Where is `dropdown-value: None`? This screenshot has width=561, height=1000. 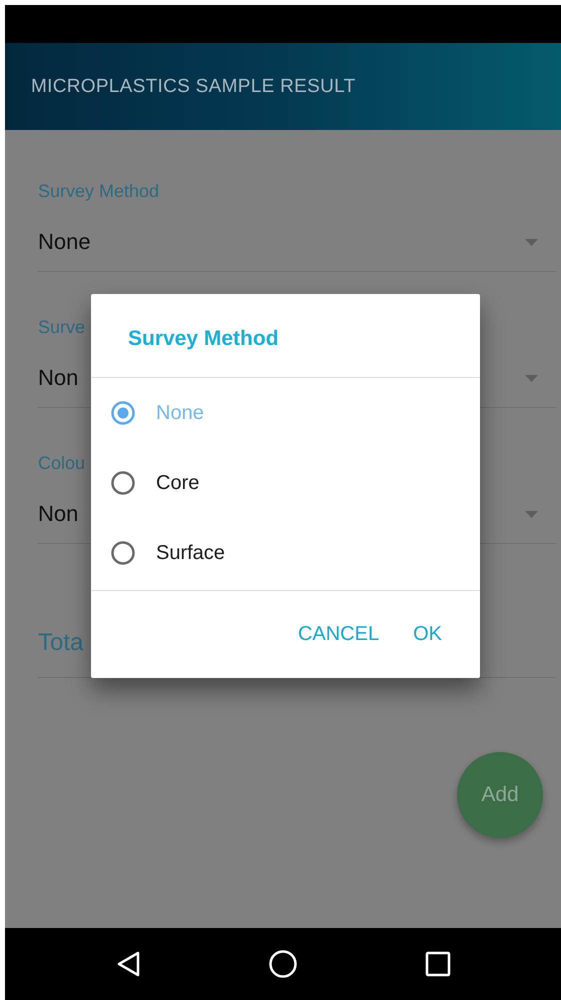
dropdown-value: None is located at coordinates (64, 242).